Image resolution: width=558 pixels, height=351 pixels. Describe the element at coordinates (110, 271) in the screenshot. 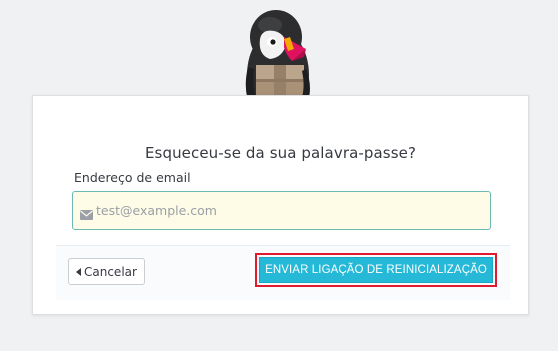

I see `cancel-button-label: Cancelar` at that location.